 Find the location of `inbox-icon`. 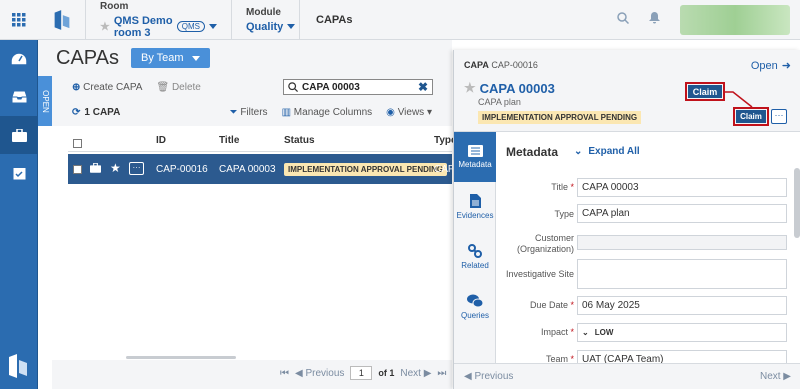

inbox-icon is located at coordinates (19, 97).